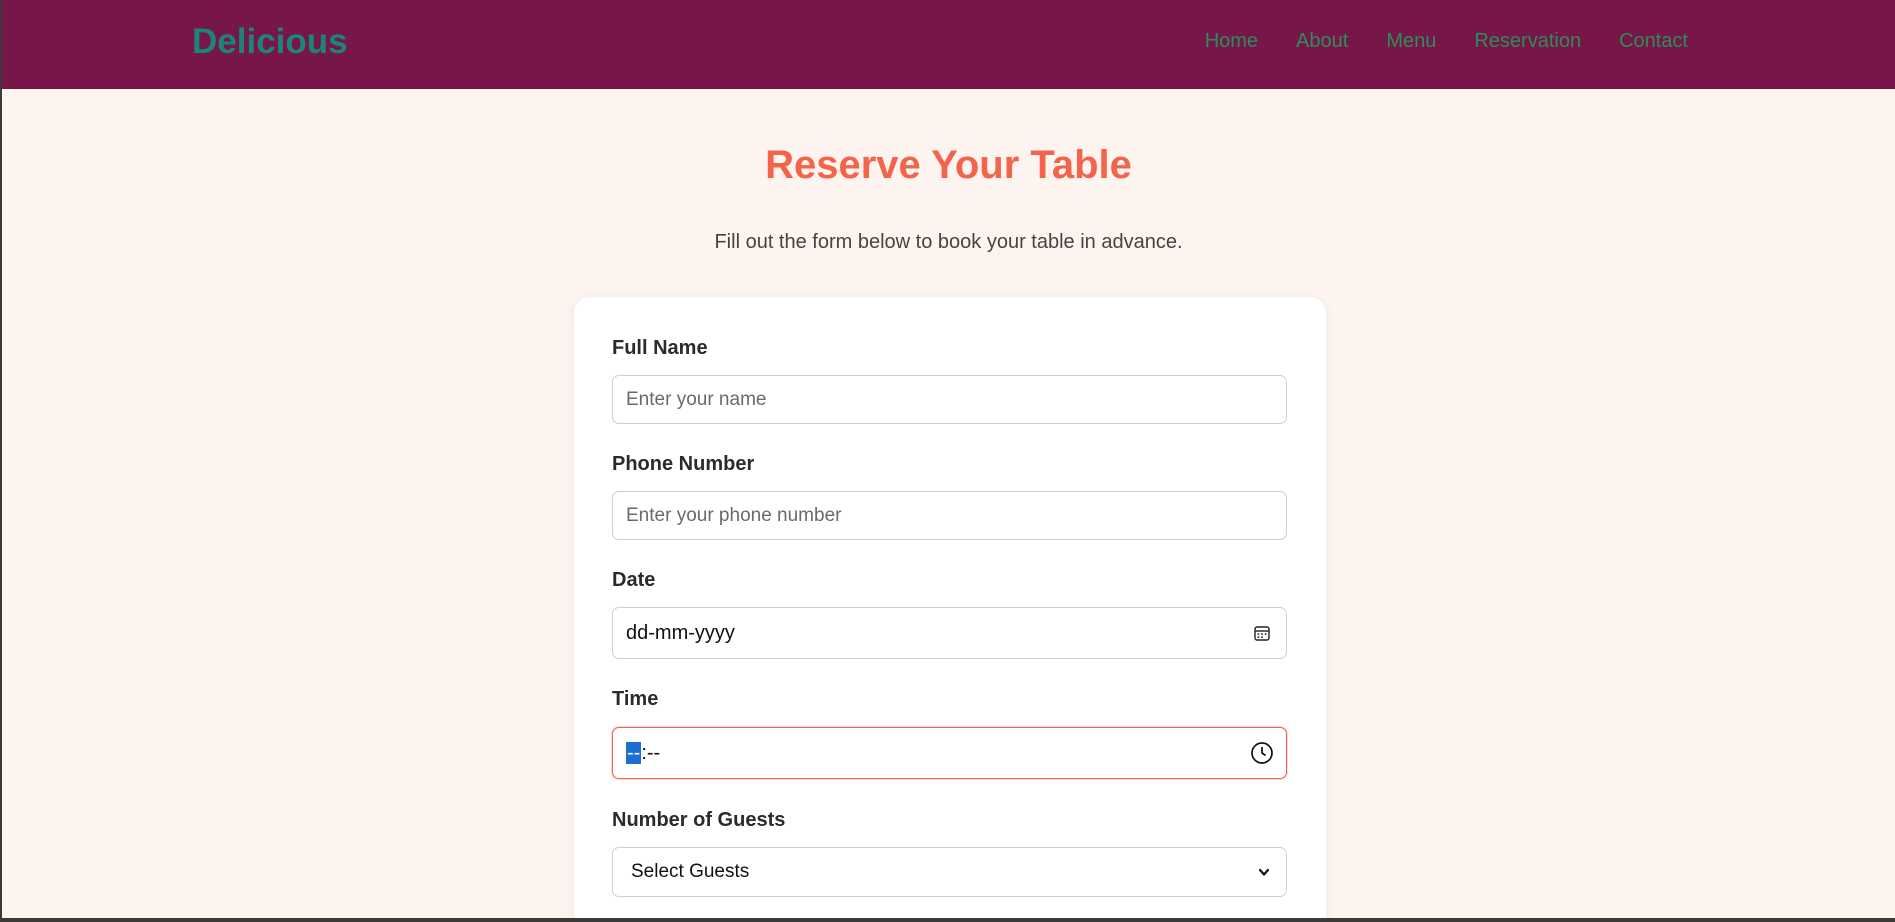  I want to click on time-minute-segment: --, so click(653, 753).